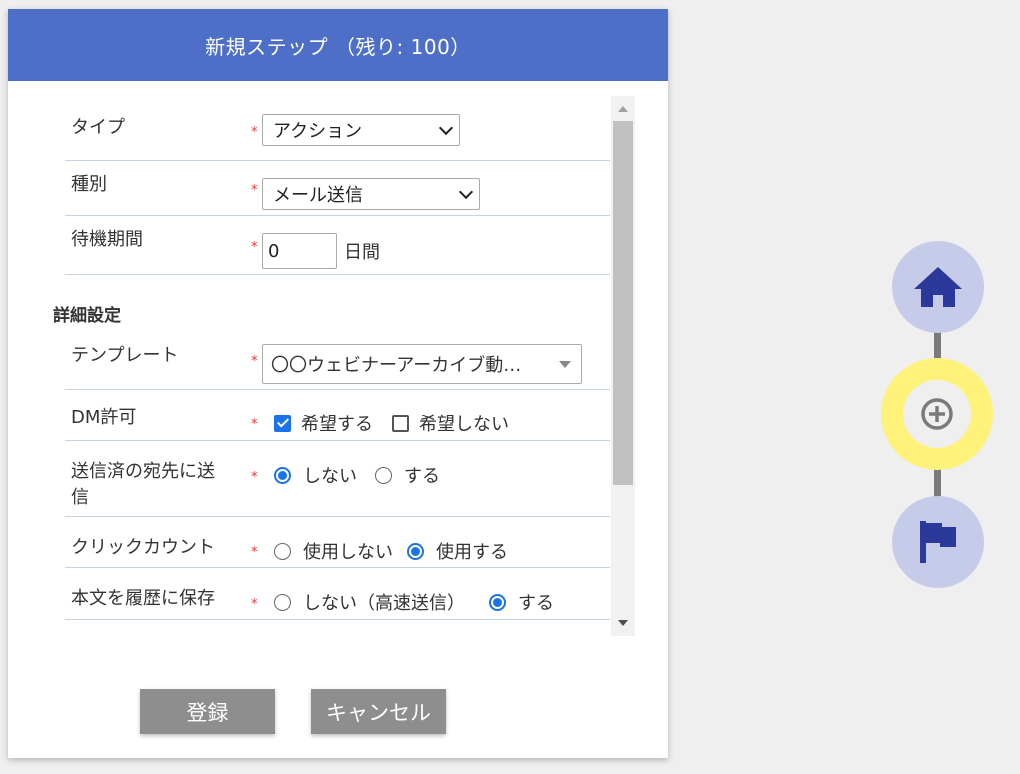  I want to click on form-row-resend: 送信済の宛先に送 信 * しない する, so click(337, 479).